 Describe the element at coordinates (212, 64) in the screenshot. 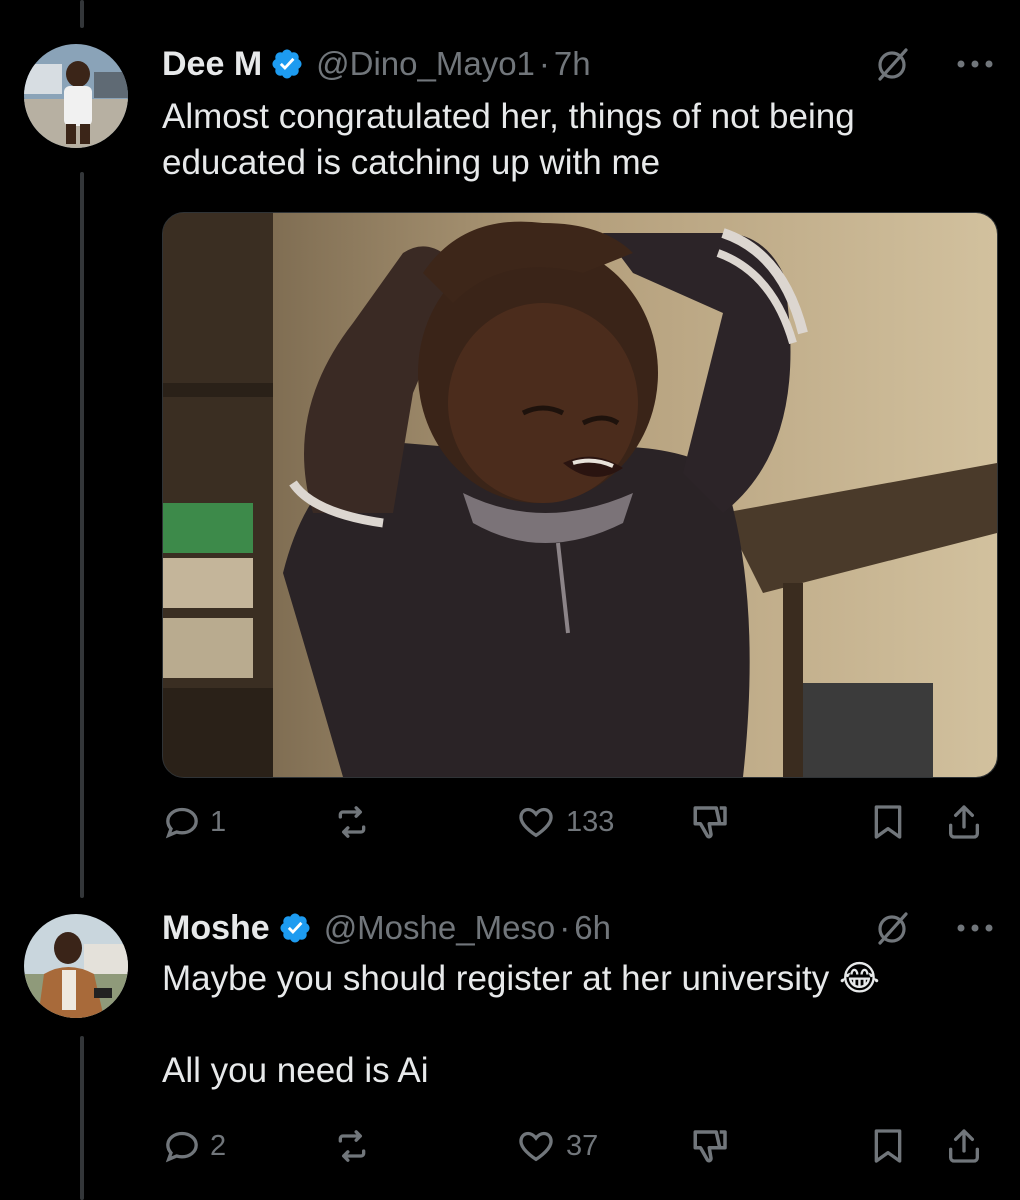

I see `display-name: Dee M` at that location.